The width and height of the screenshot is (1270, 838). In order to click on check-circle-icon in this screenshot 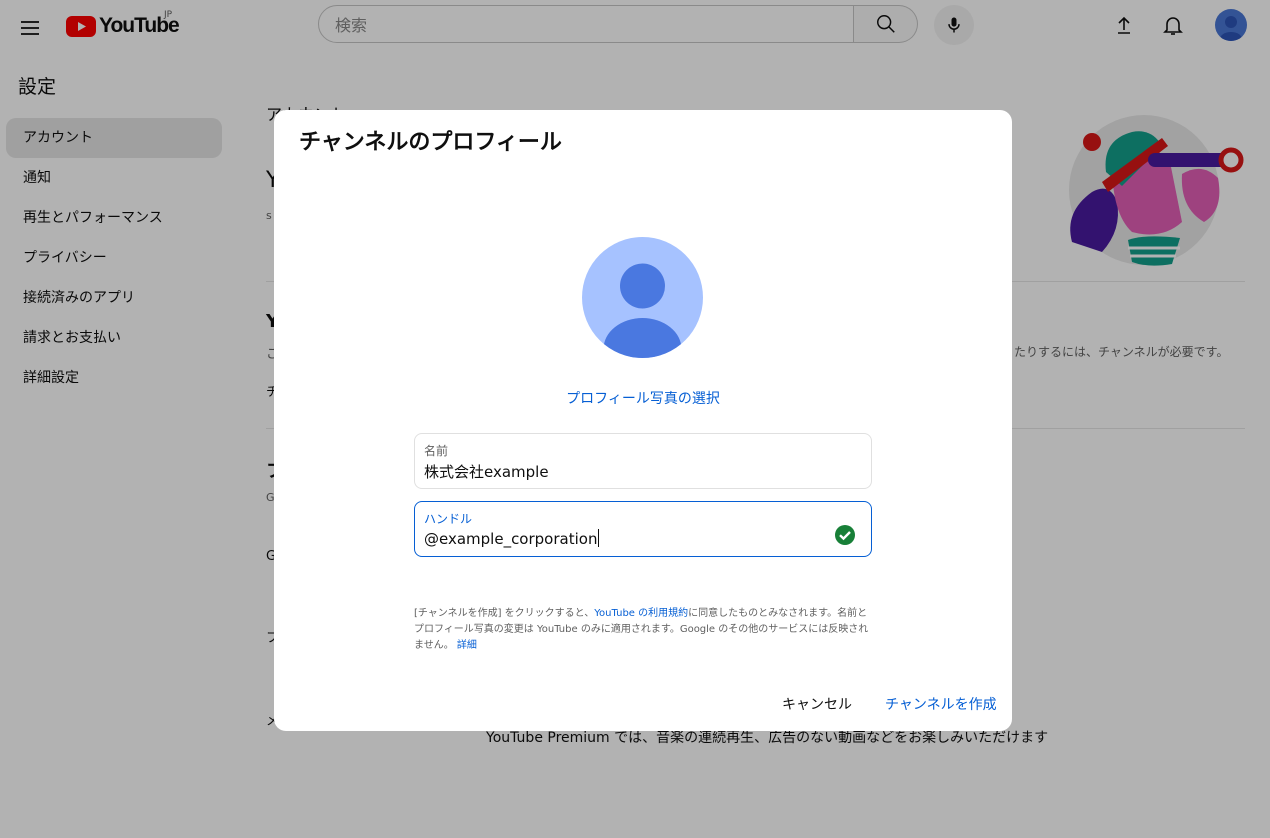, I will do `click(845, 535)`.